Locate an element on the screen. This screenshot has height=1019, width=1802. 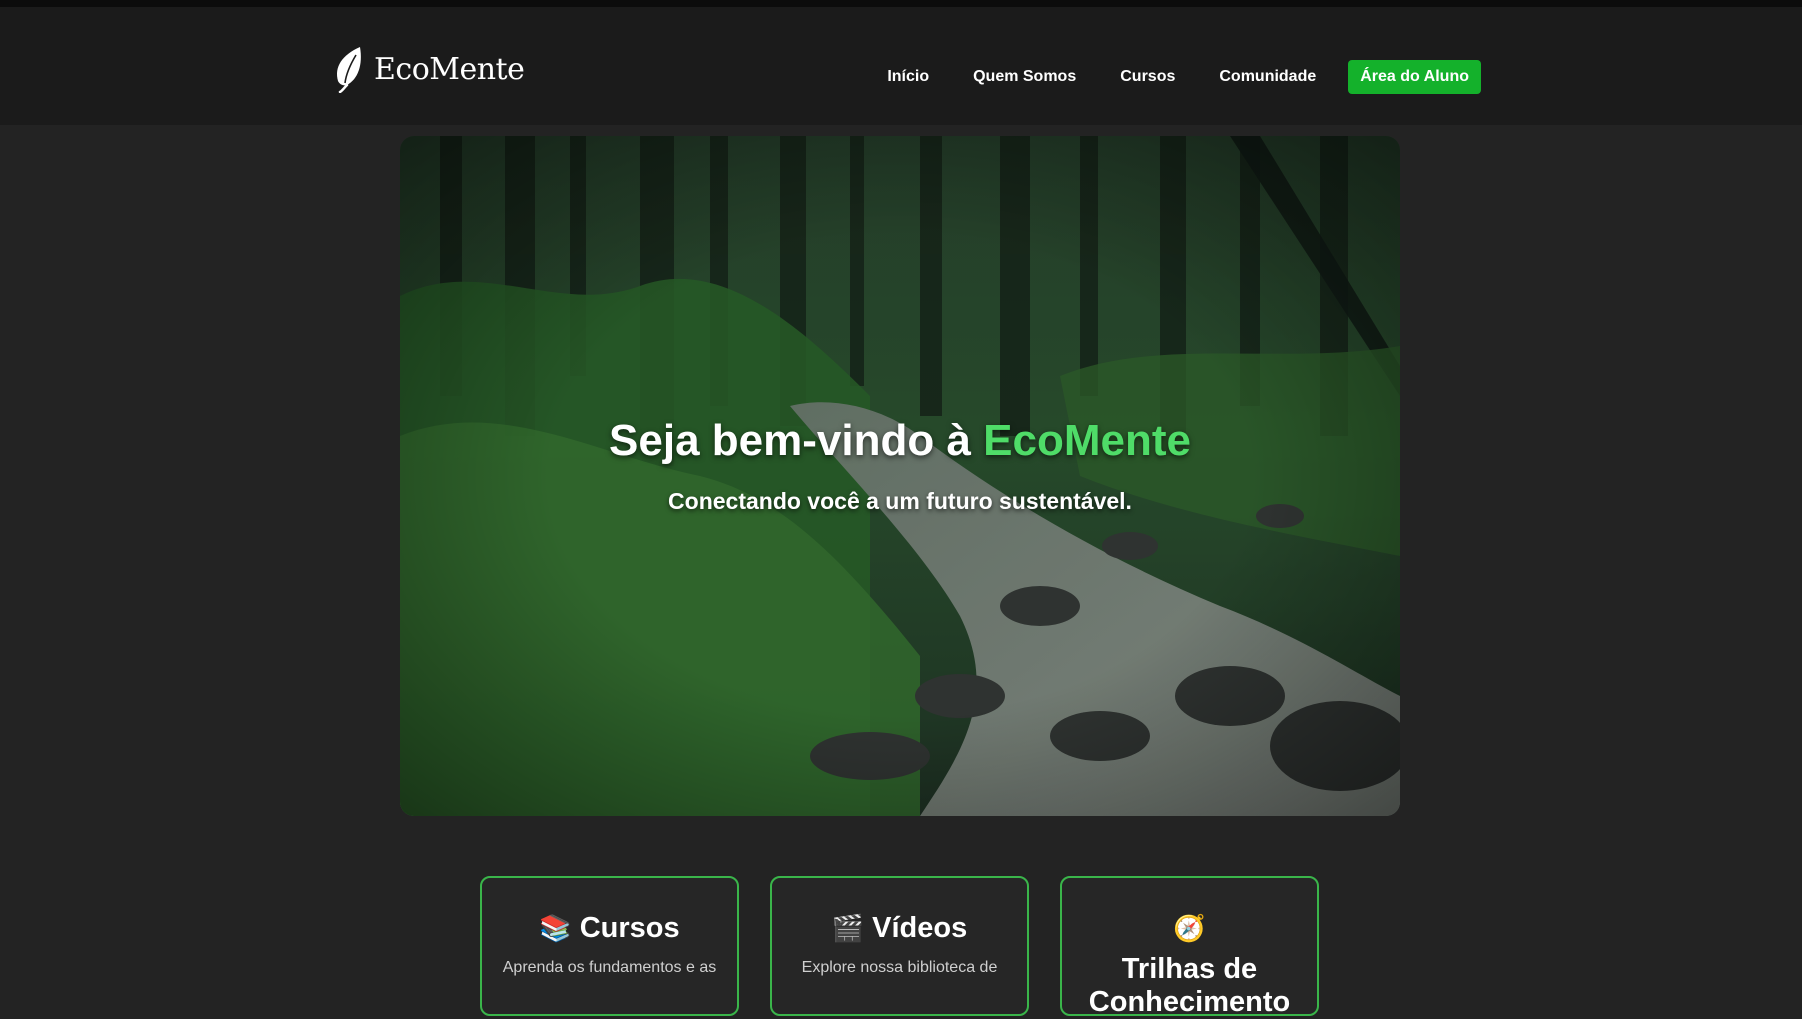
card-title: 🎬 Vídeos is located at coordinates (899, 928).